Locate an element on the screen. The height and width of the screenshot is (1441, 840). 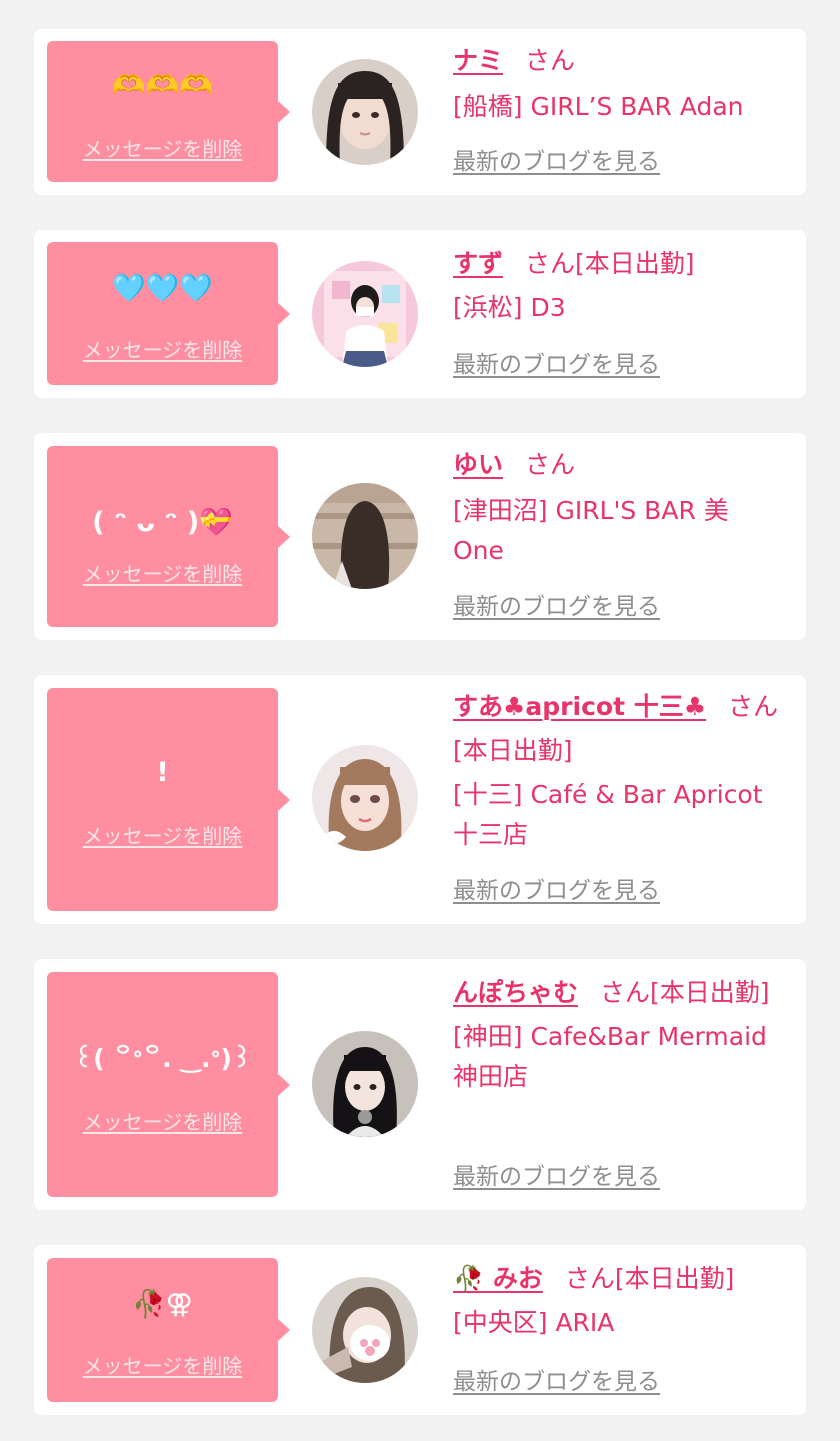
message-text: ( ᵔ ᴗ ᵔ )💝 is located at coordinates (162, 522).